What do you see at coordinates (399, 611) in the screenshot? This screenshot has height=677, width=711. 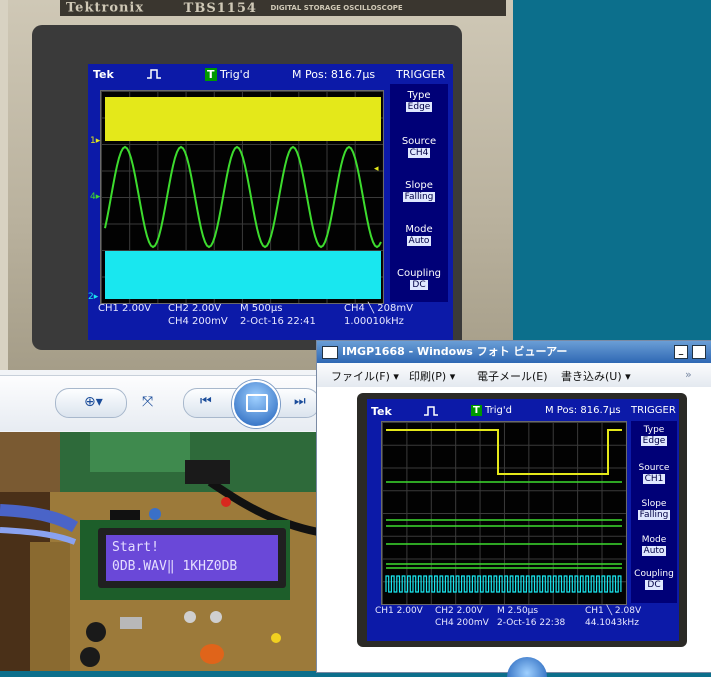 I see `scope2-ch1-scale: CH1 2.00V` at bounding box center [399, 611].